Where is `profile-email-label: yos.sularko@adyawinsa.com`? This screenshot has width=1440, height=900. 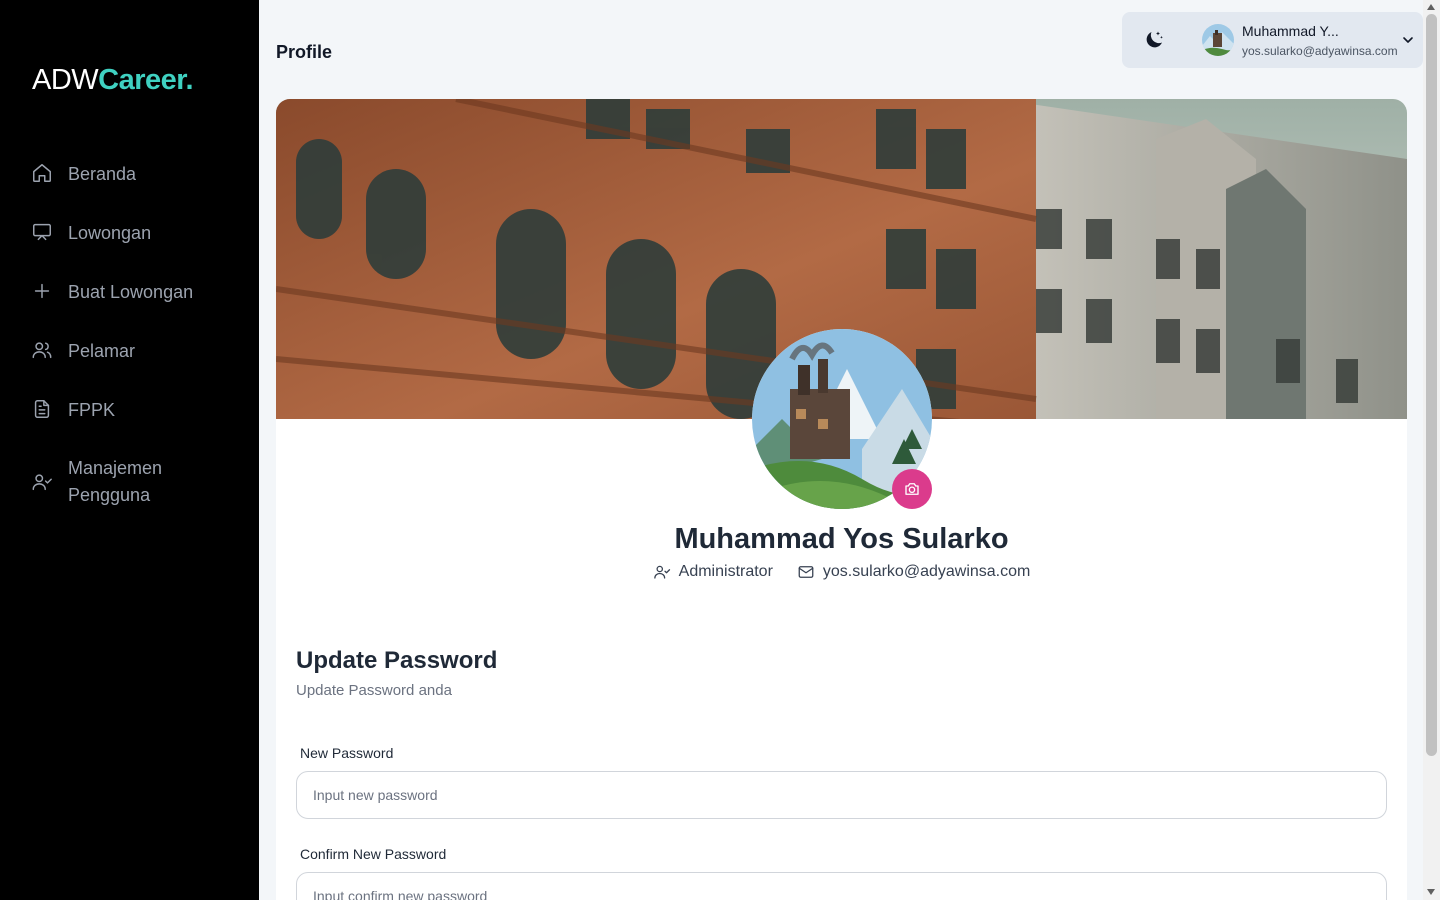 profile-email-label: yos.sularko@adyawinsa.com is located at coordinates (926, 571).